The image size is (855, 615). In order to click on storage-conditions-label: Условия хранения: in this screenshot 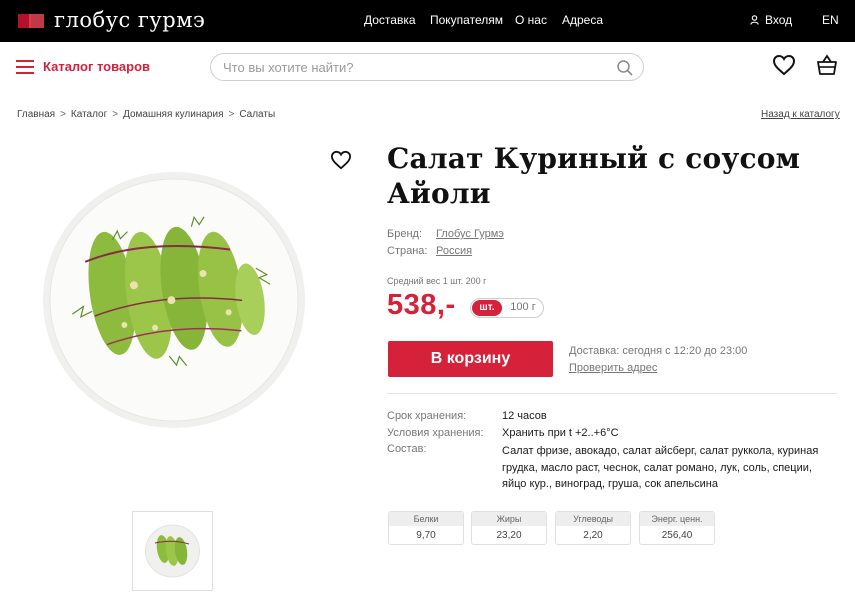, I will do `click(435, 433)`.